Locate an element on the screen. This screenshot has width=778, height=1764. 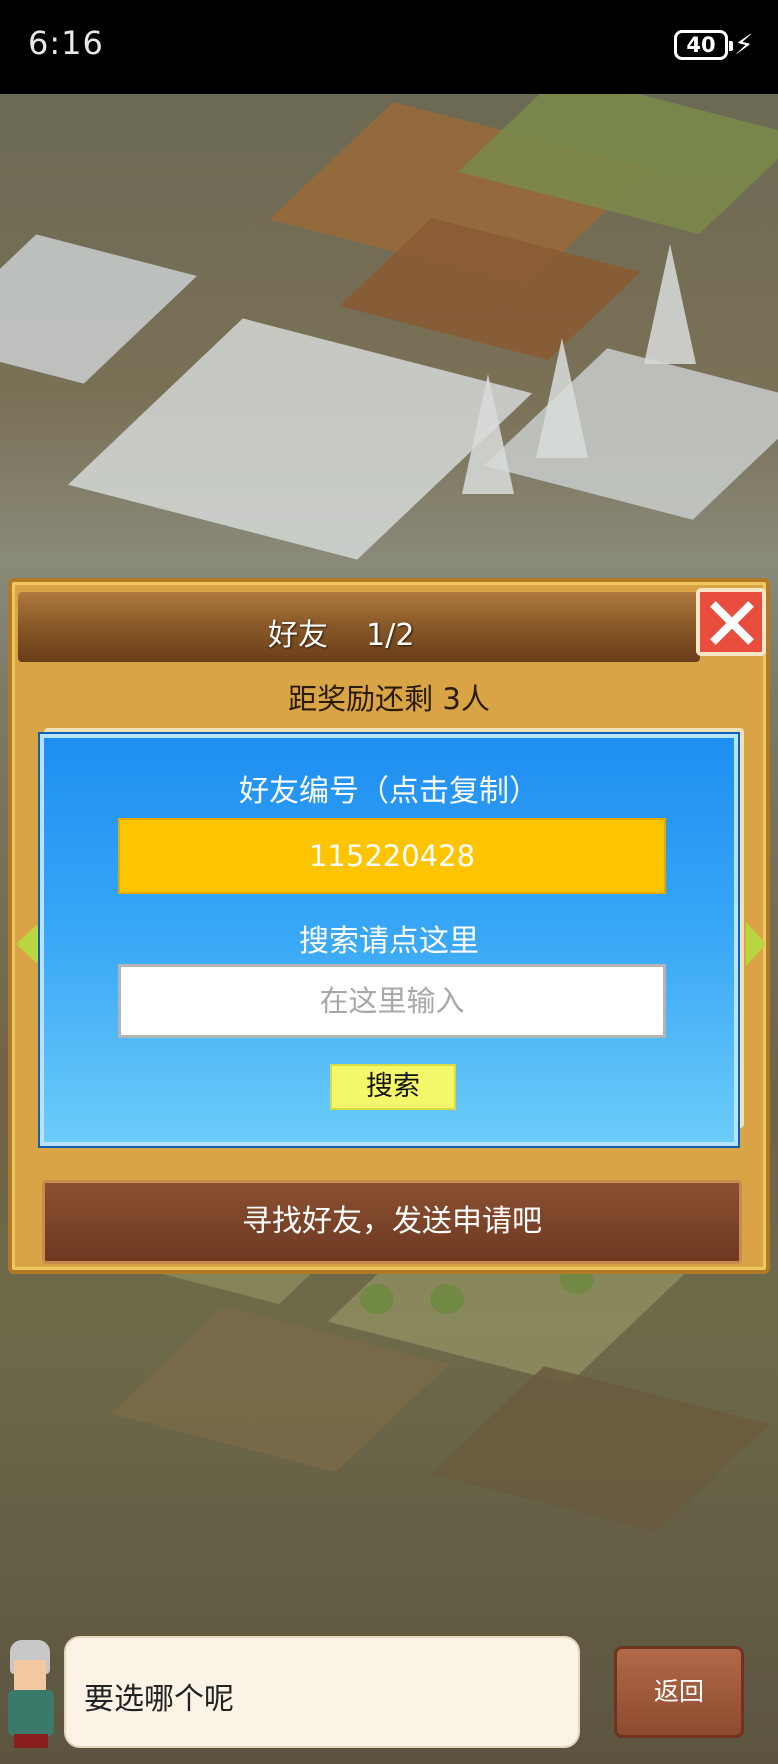
status-bar: 6:16 40 ⚡ is located at coordinates (389, 47).